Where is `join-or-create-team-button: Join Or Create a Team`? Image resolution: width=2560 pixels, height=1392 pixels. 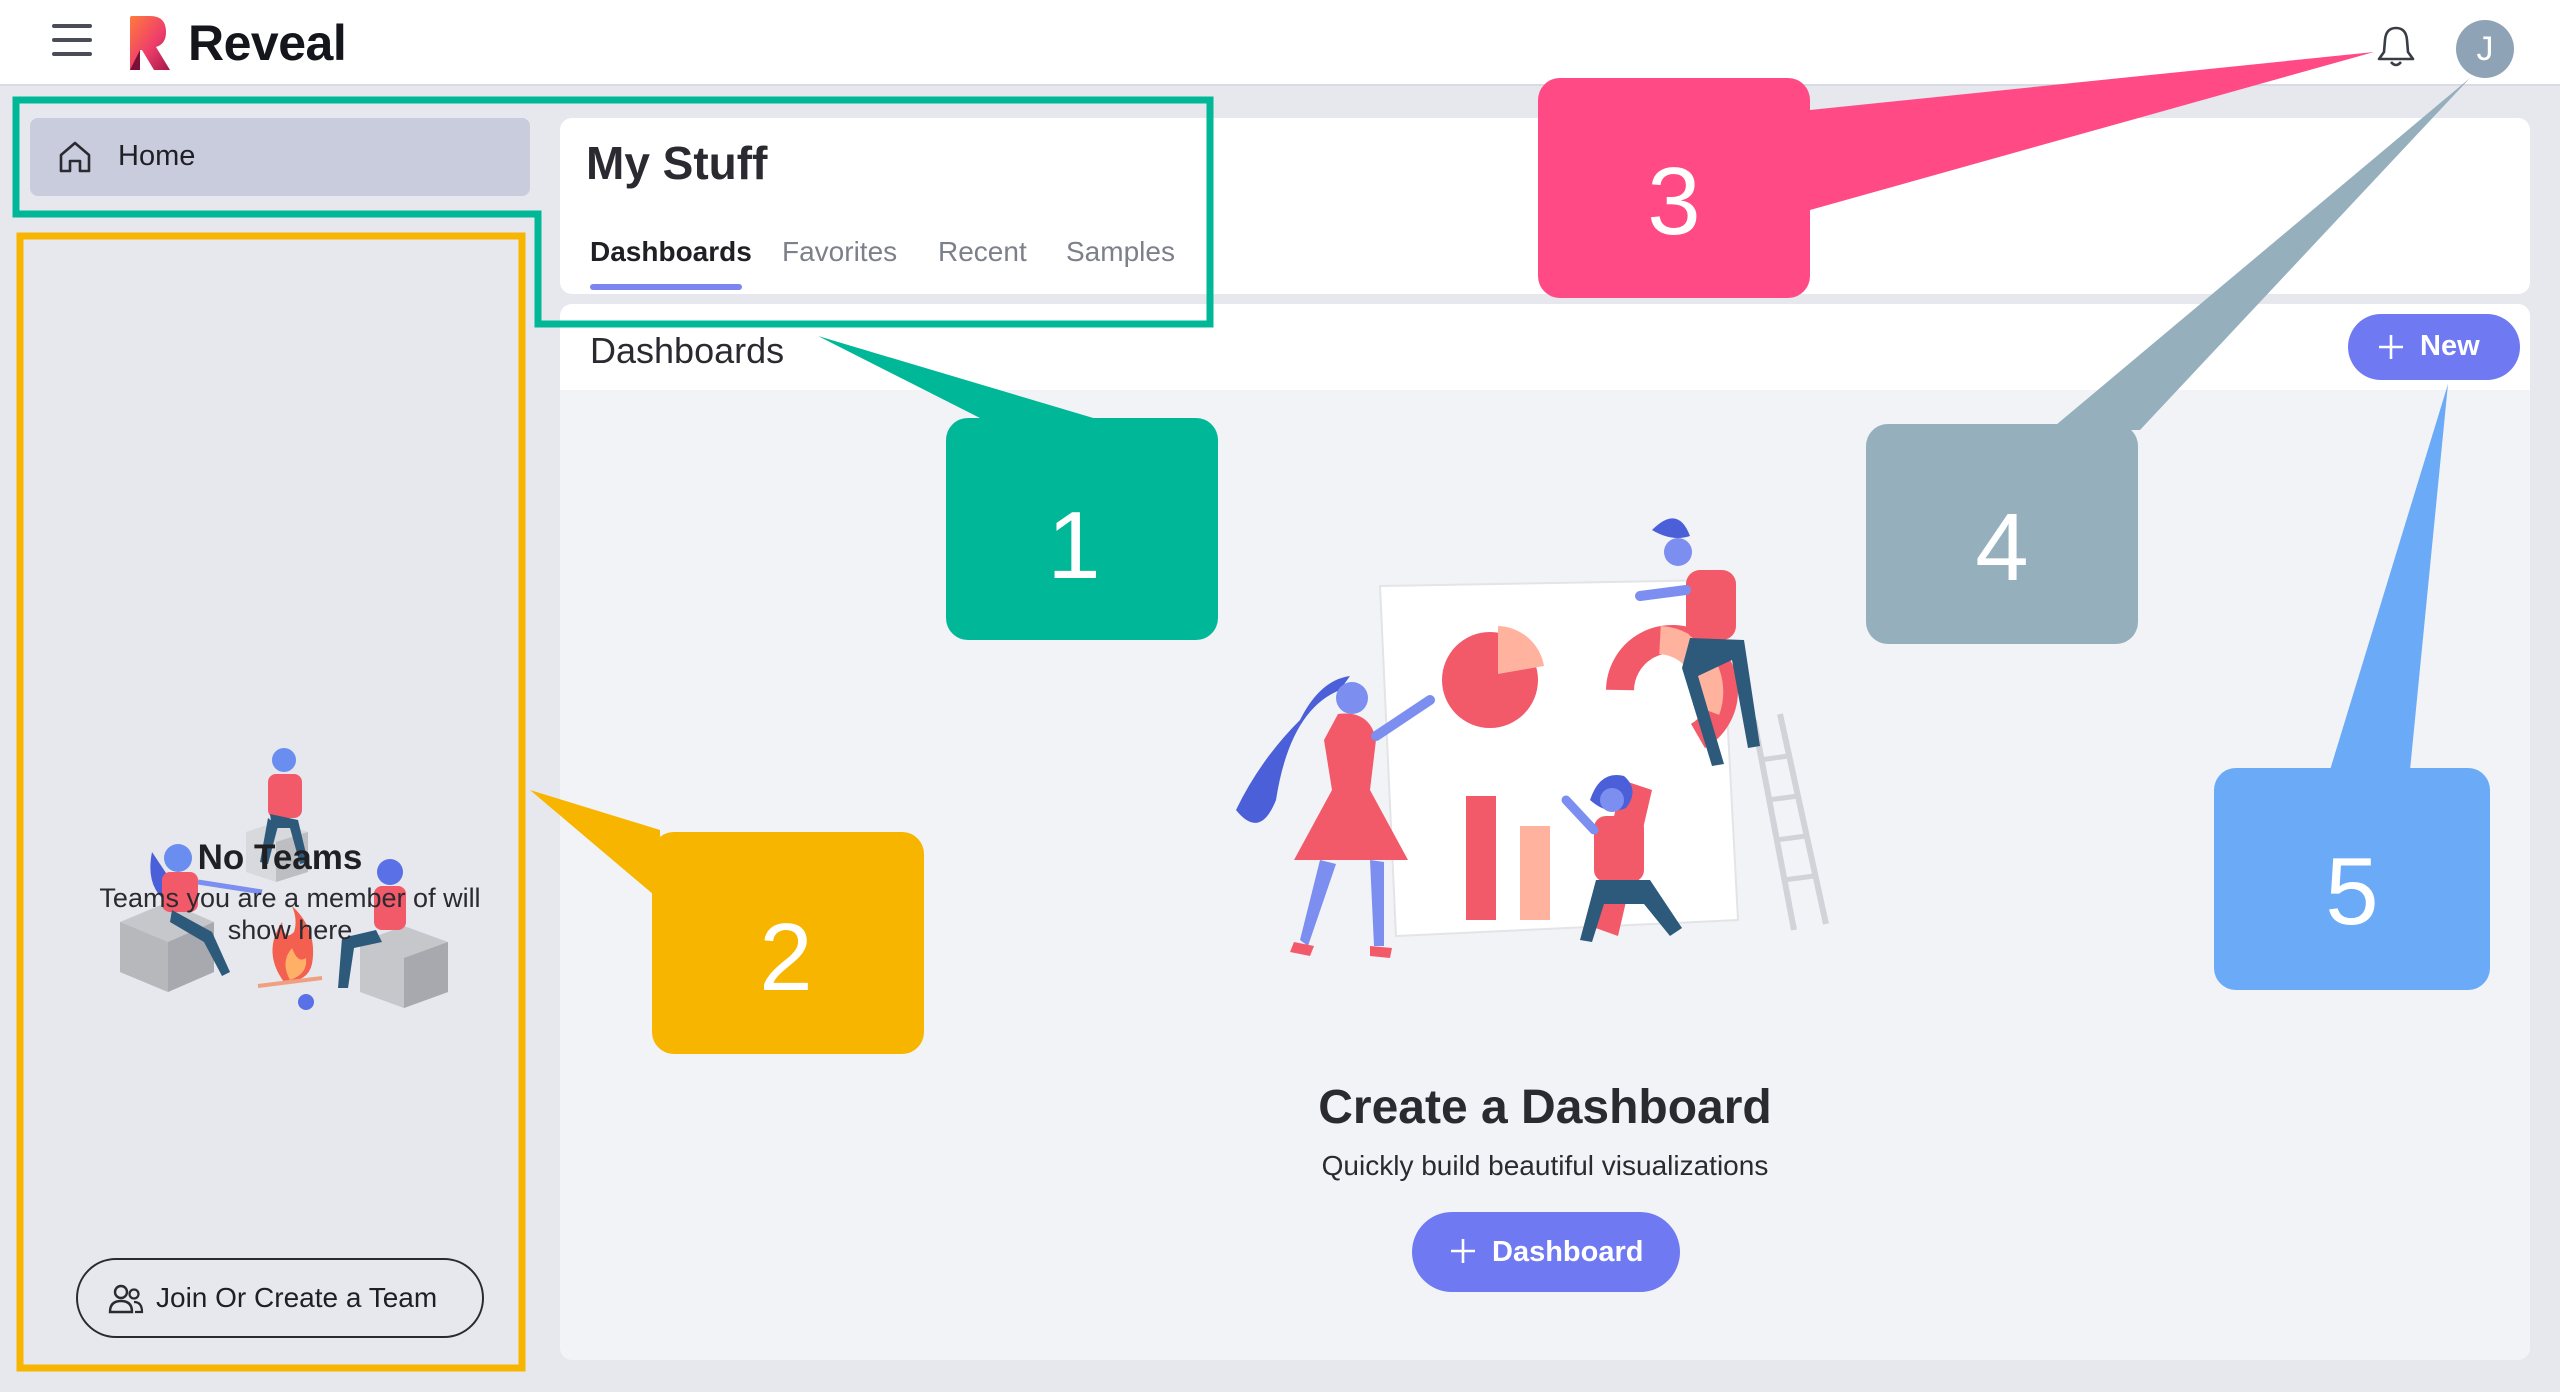
join-or-create-team-button: Join Or Create a Team is located at coordinates (280, 1298).